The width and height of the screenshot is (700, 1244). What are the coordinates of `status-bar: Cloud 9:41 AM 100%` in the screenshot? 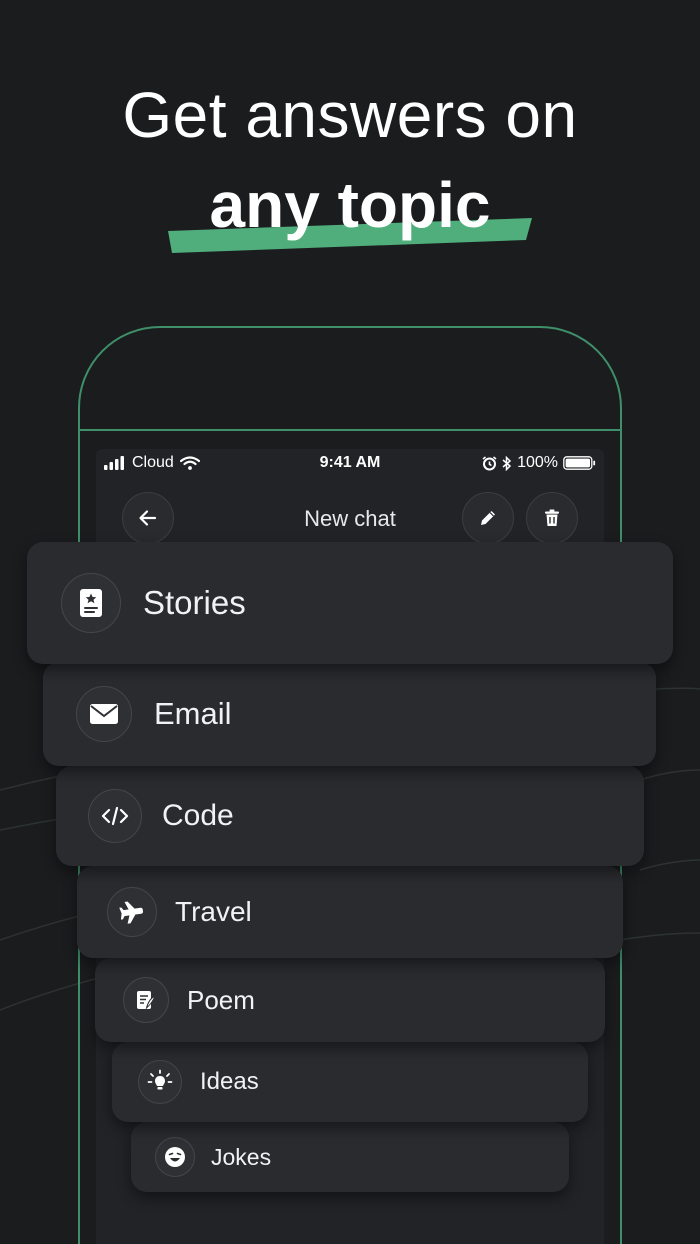 It's located at (350, 465).